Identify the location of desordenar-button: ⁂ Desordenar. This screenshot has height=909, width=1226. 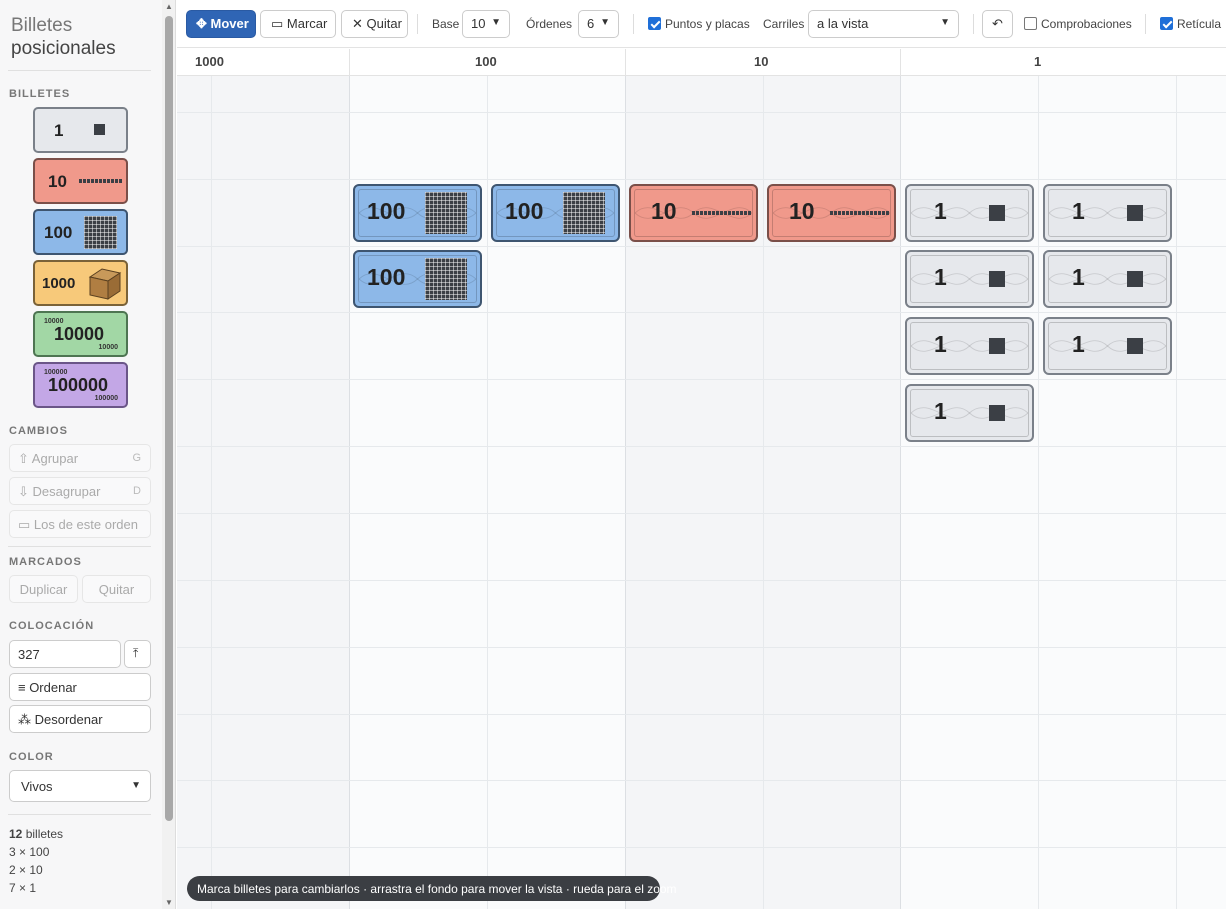
(80, 719).